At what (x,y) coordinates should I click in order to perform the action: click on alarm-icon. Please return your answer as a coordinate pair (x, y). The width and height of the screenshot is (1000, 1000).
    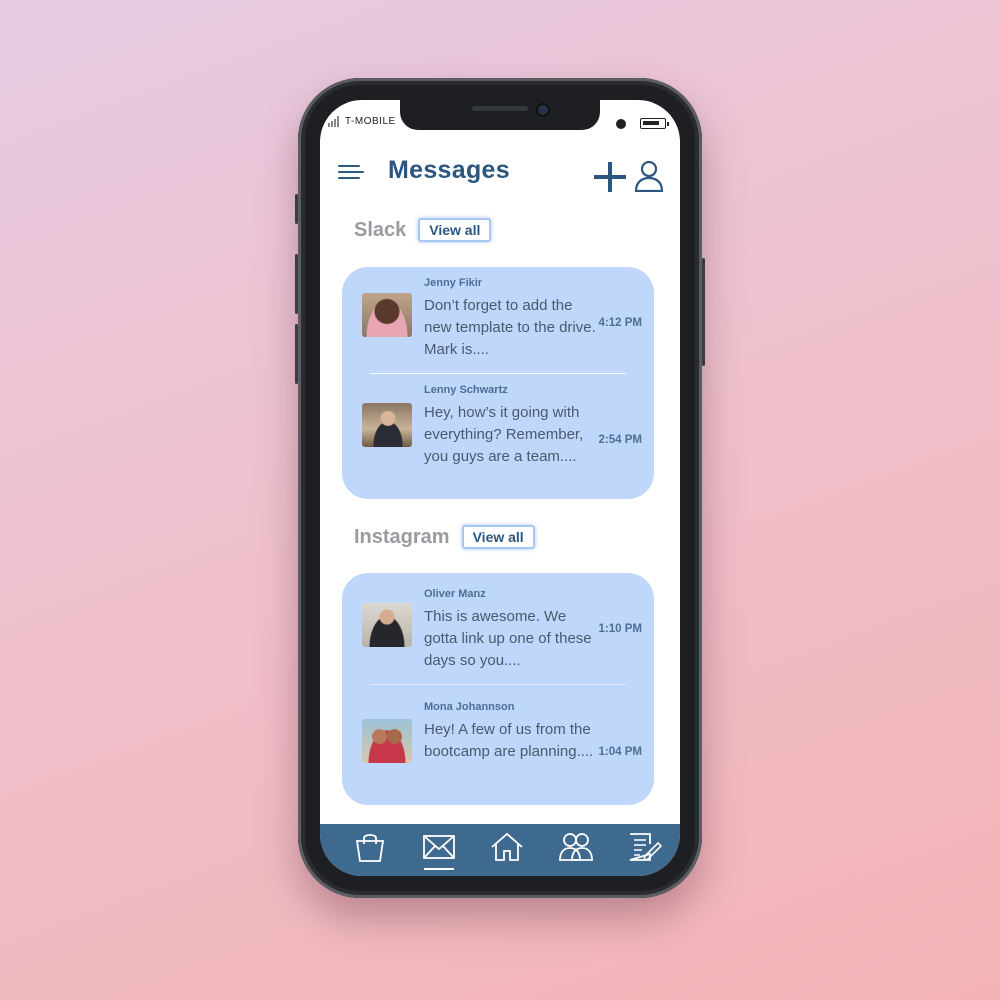
    Looking at the image, I should click on (621, 123).